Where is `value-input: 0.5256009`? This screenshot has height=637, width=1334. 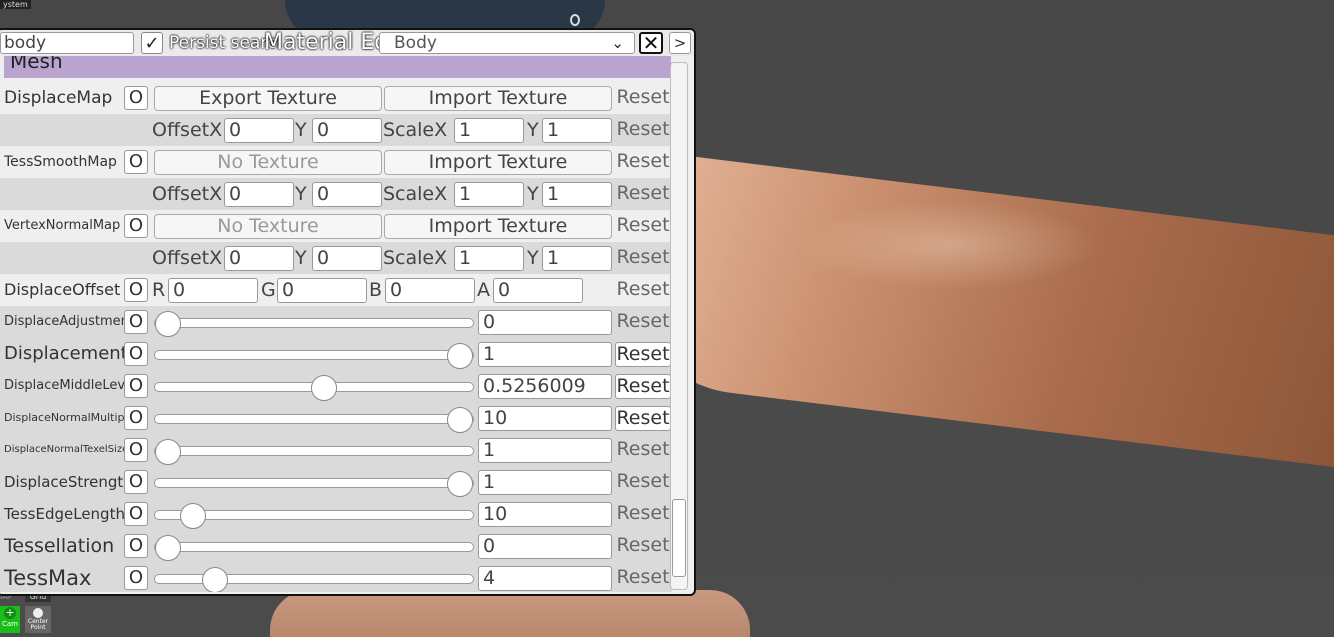
value-input: 0.5256009 is located at coordinates (545, 386).